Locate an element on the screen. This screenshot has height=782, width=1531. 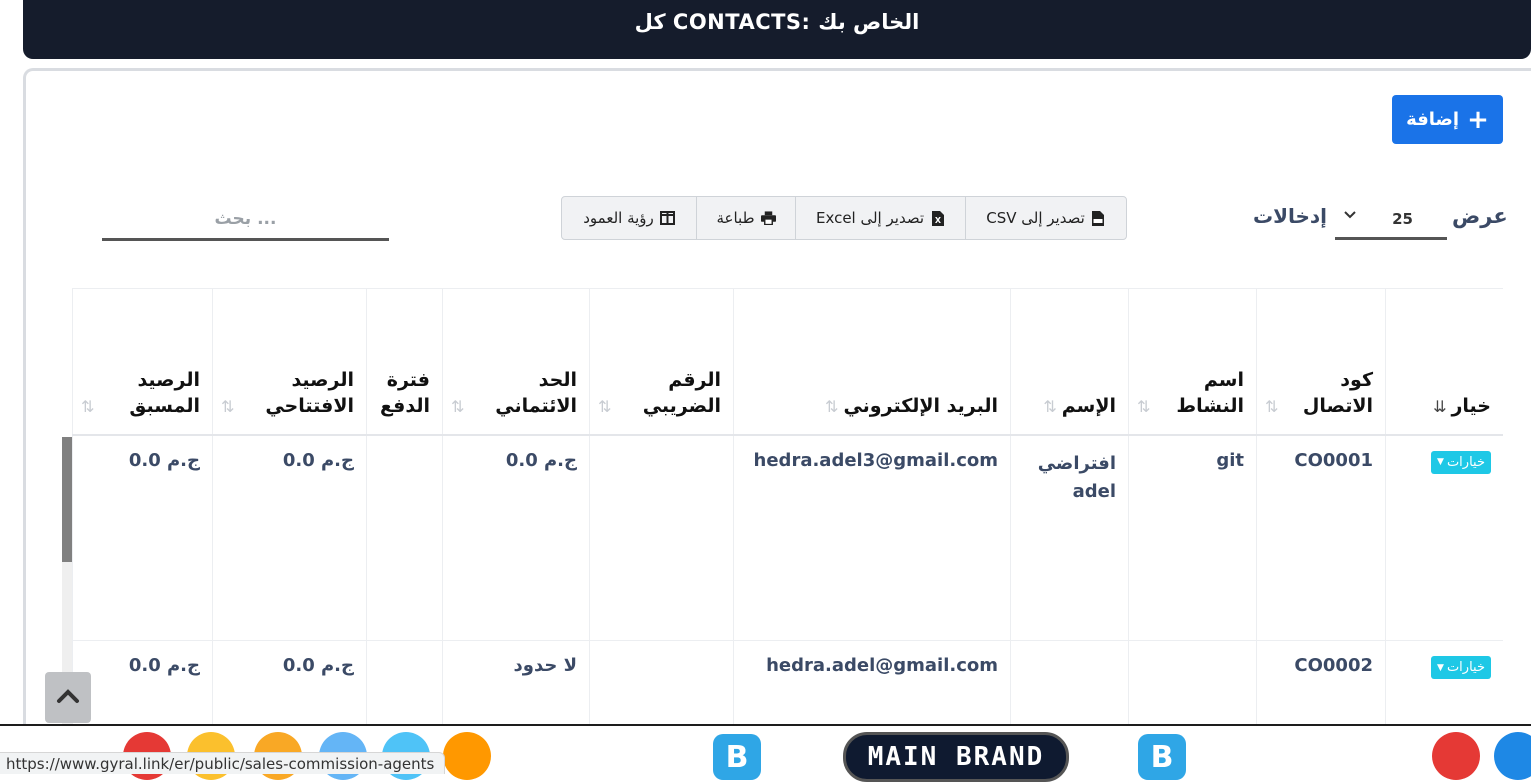
credit-limit-cell: ج.م 0.0 is located at coordinates (516, 537).